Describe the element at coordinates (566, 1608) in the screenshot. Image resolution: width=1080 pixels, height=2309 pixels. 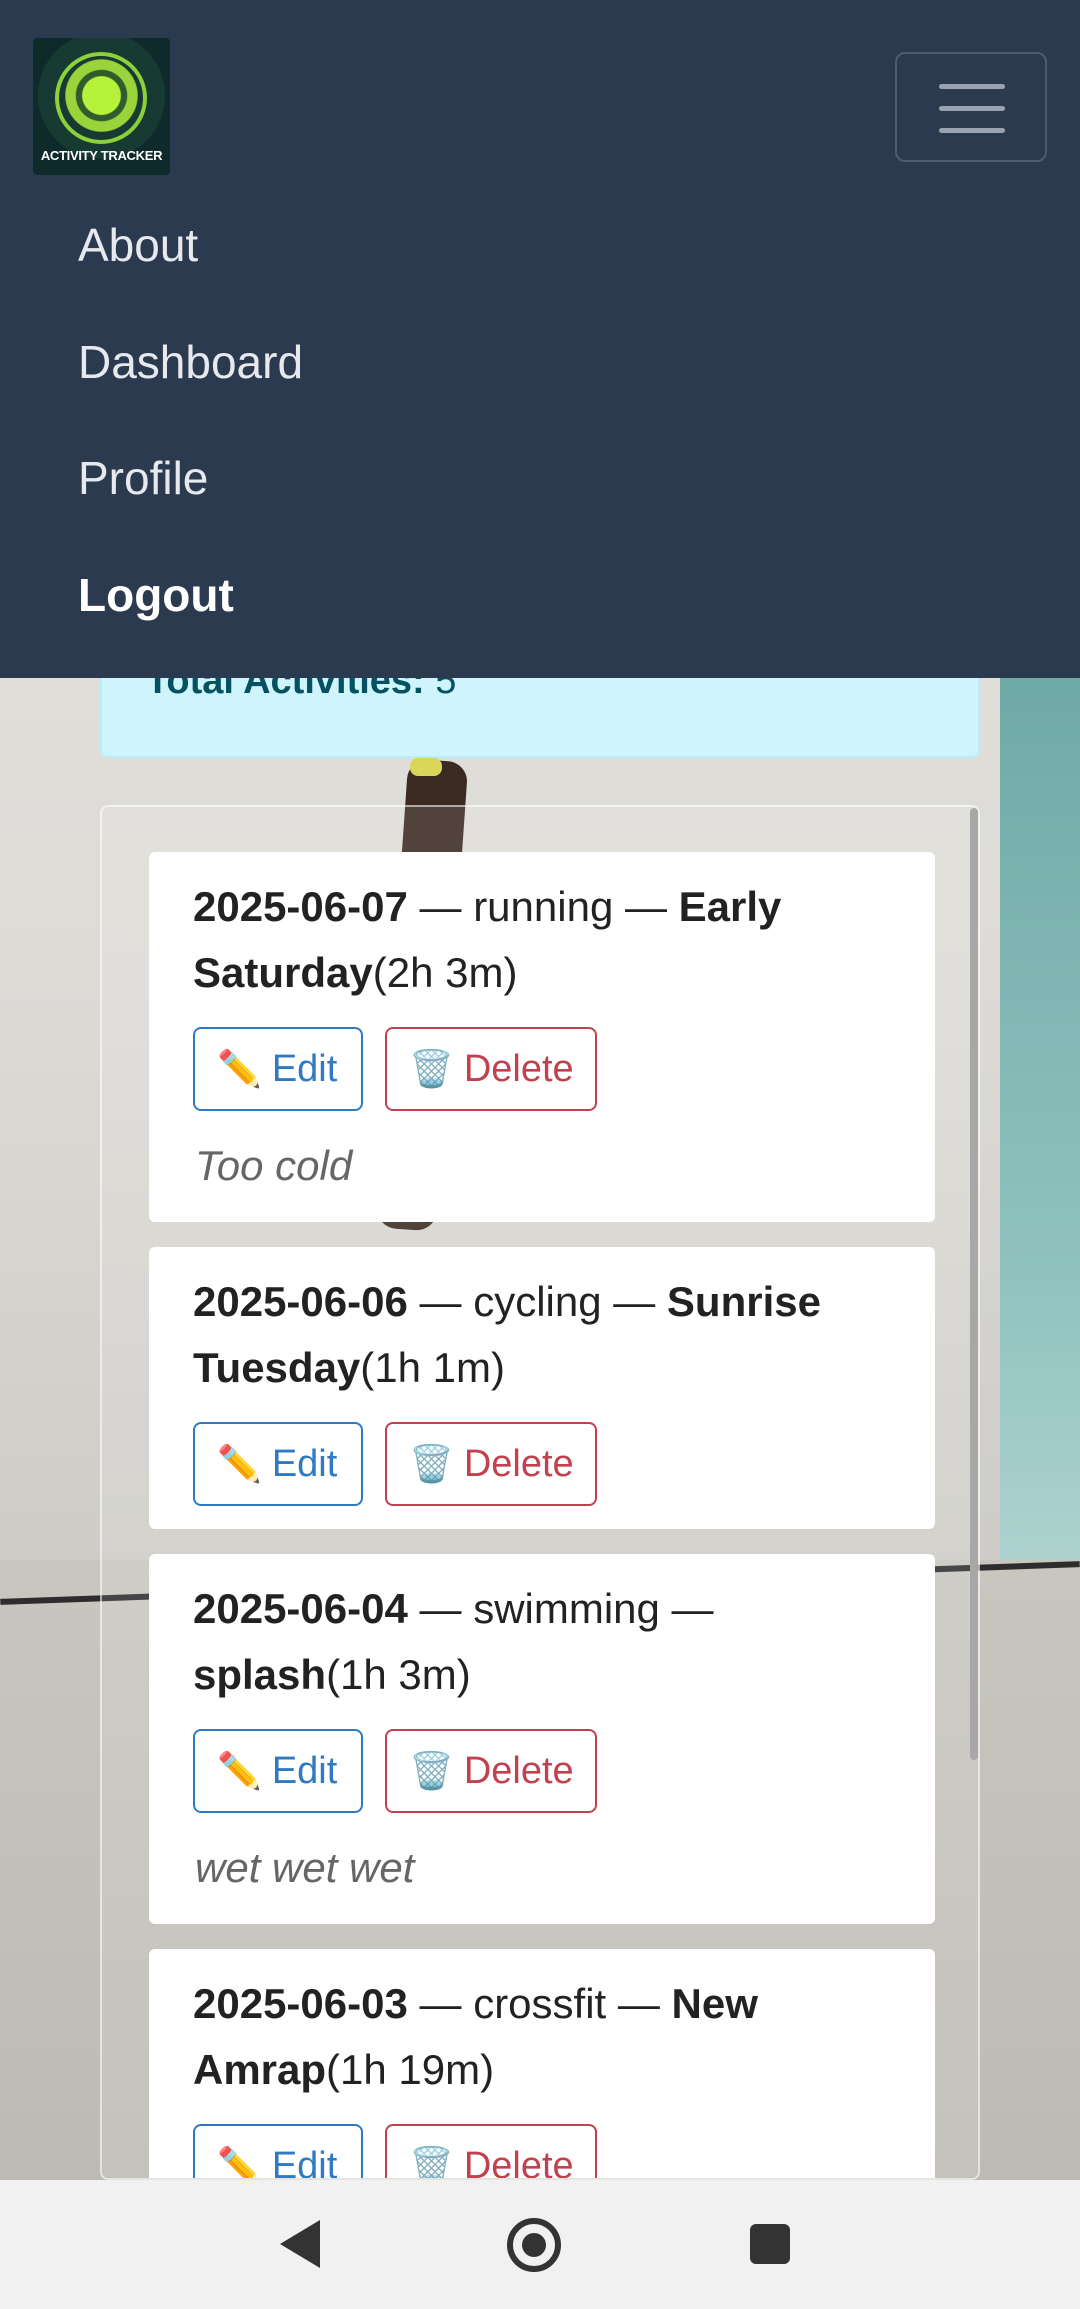
I see `activity-type: swimming` at that location.